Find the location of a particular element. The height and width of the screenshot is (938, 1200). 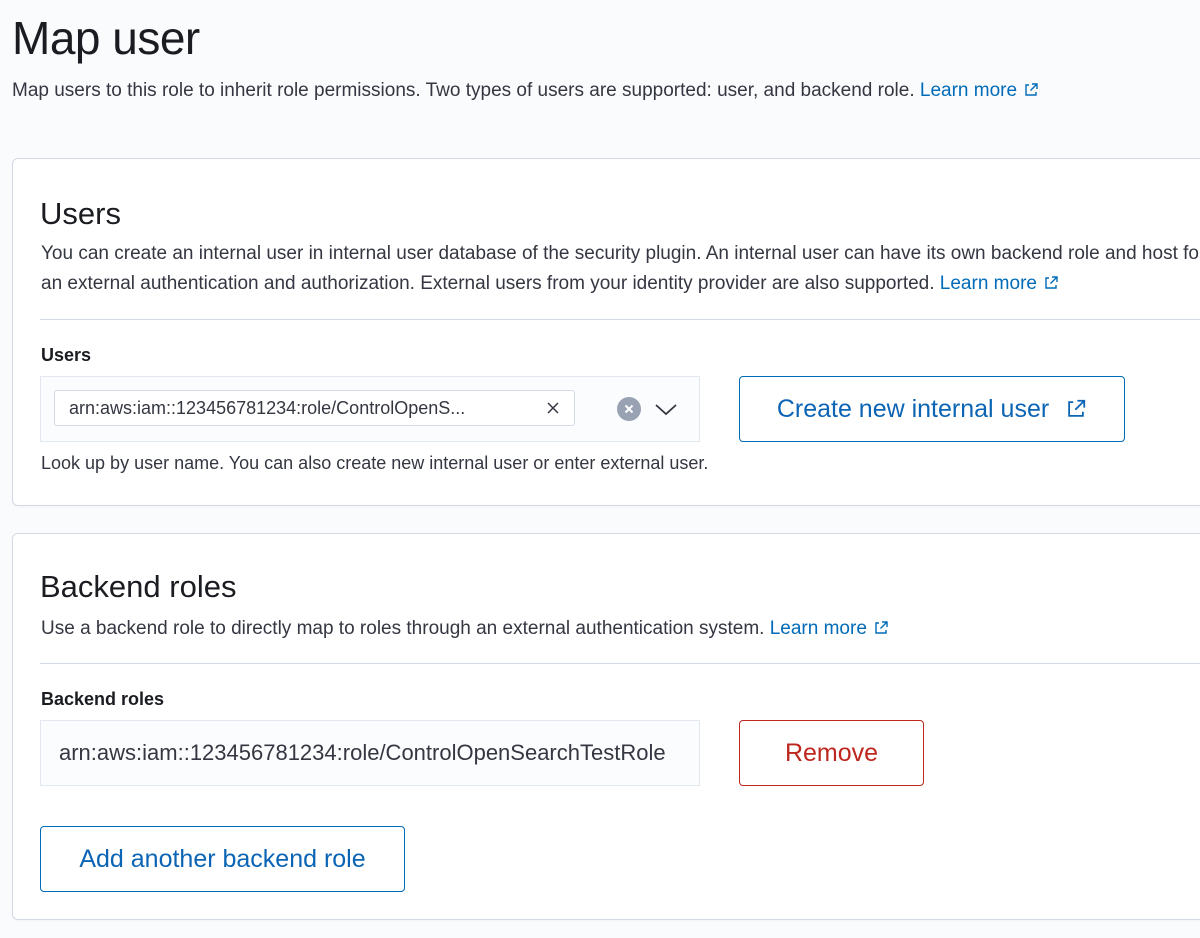

page-learn-more-link: Learn more is located at coordinates (979, 90).